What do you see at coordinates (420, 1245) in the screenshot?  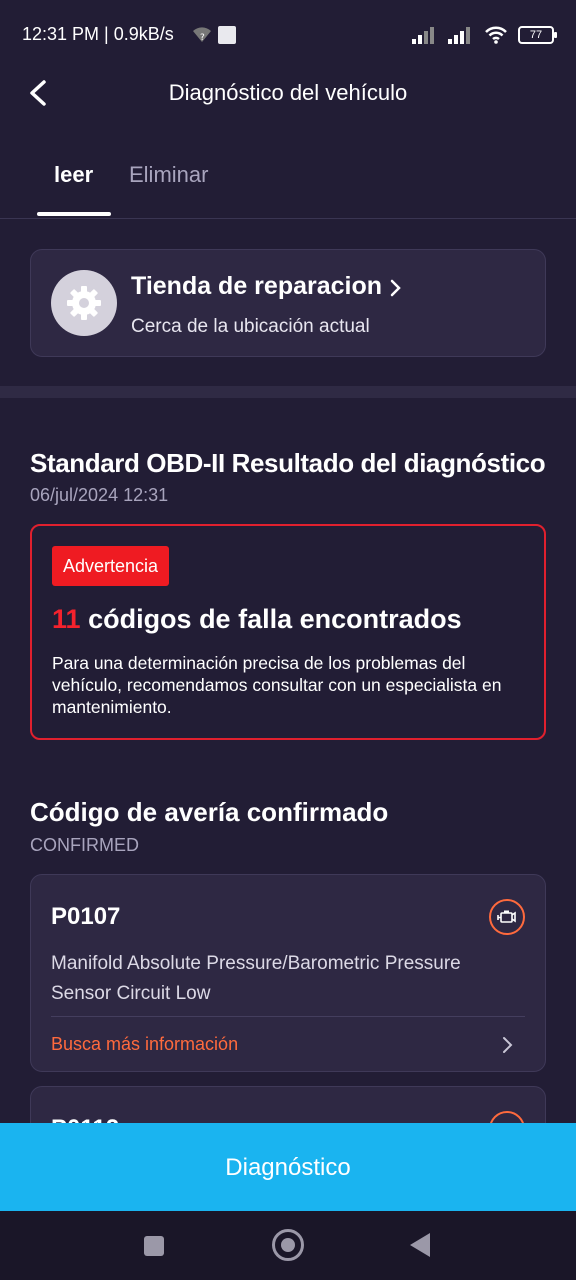 I see `back-nav-button` at bounding box center [420, 1245].